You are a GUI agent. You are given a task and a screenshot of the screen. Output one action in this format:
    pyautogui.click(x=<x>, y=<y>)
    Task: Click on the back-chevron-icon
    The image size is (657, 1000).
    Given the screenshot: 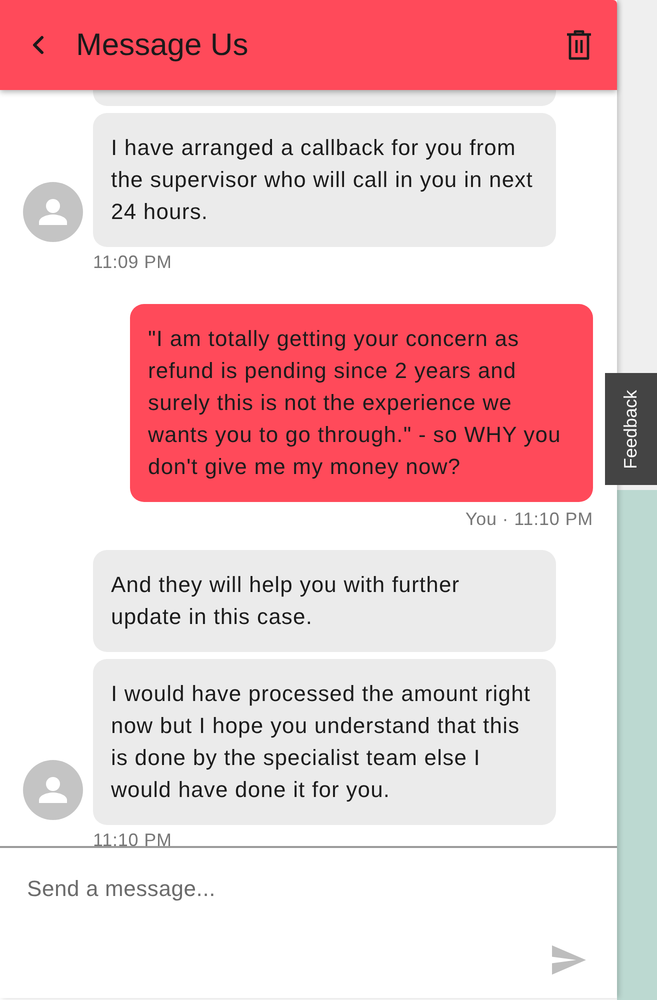 What is the action you would take?
    pyautogui.click(x=38, y=45)
    